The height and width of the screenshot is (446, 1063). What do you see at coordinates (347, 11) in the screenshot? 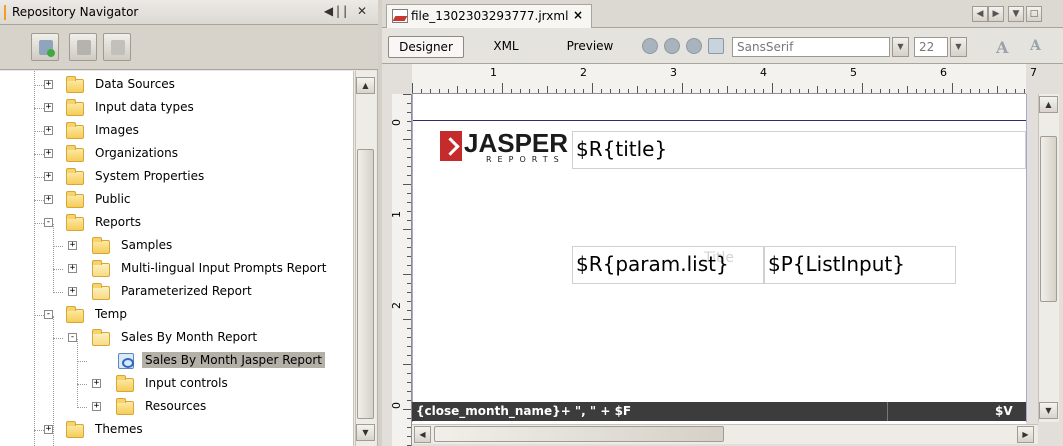
I see `minimize-close-controls: ◀|| ✕` at bounding box center [347, 11].